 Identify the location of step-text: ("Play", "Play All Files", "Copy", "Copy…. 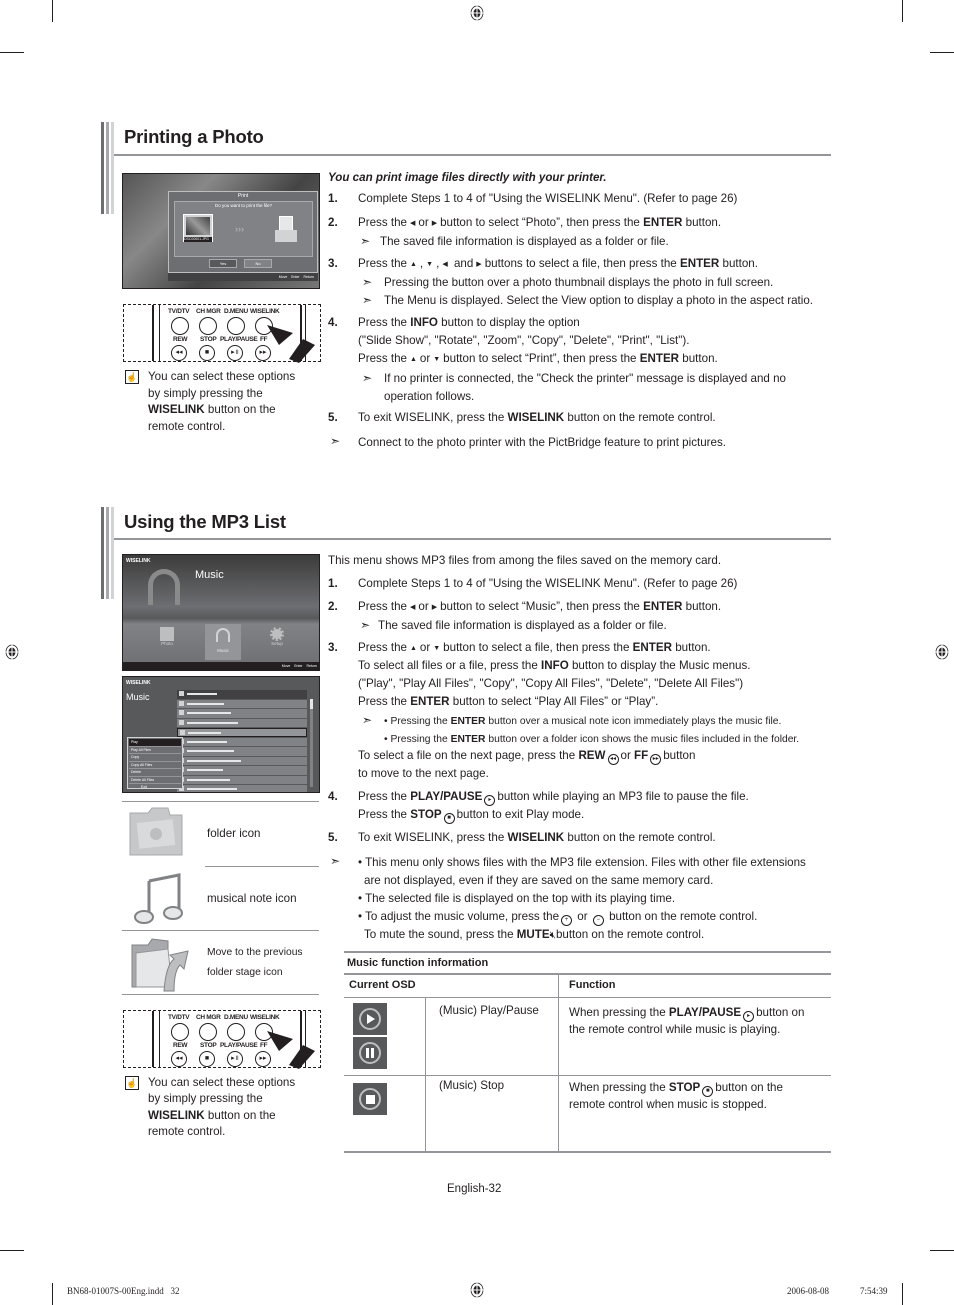
(551, 683).